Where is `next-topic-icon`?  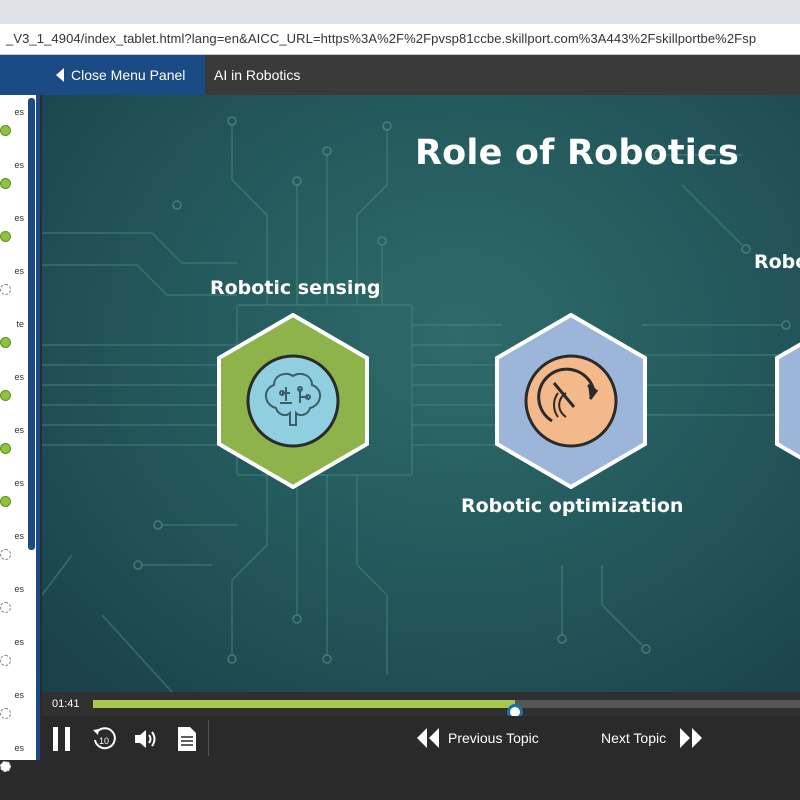
next-topic-icon is located at coordinates (691, 738).